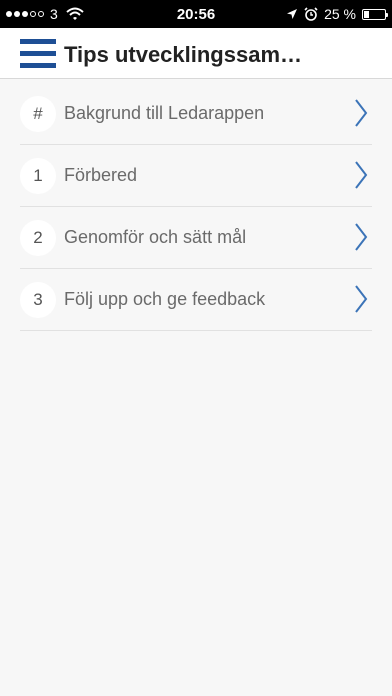 The height and width of the screenshot is (696, 392). I want to click on item-number-badge: 3, so click(38, 300).